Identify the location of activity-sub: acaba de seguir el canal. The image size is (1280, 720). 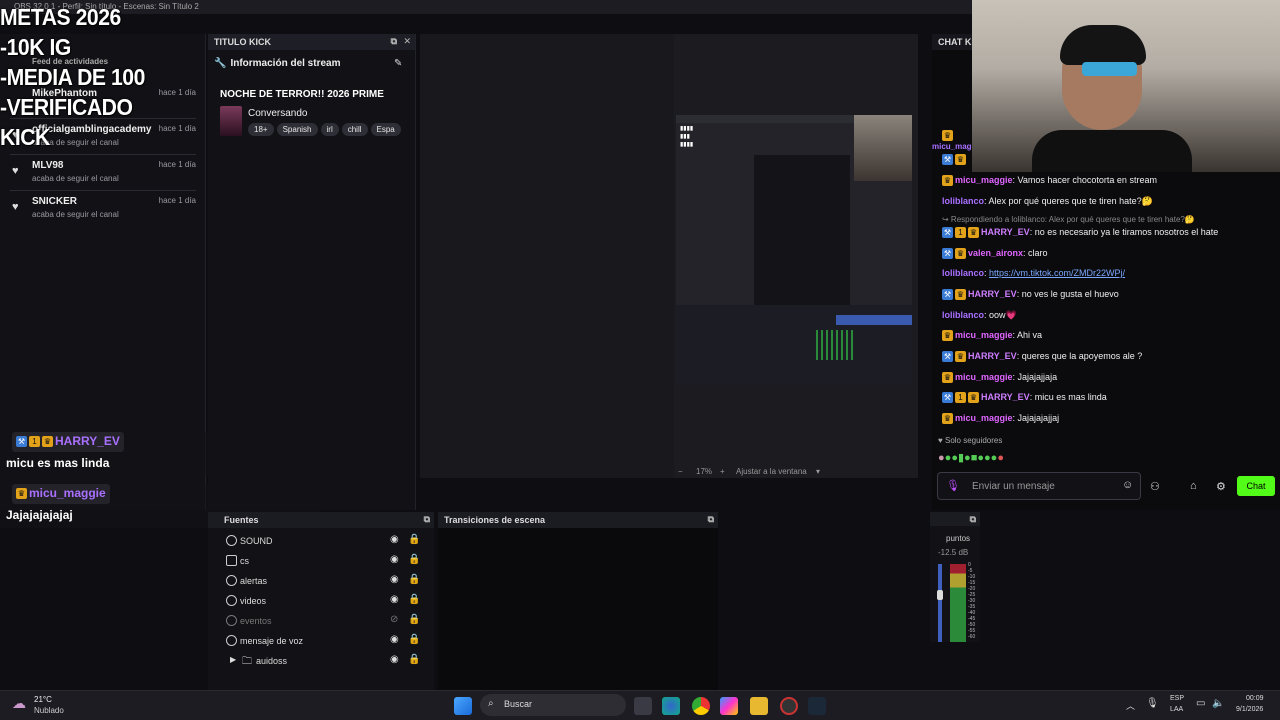
(75, 214).